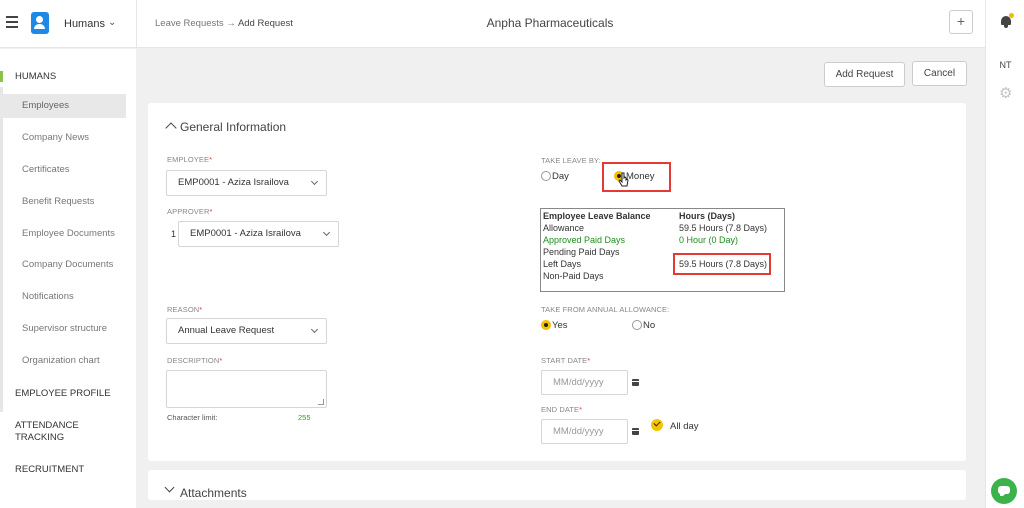  I want to click on balance-row-label: Pending Paid Days, so click(581, 252).